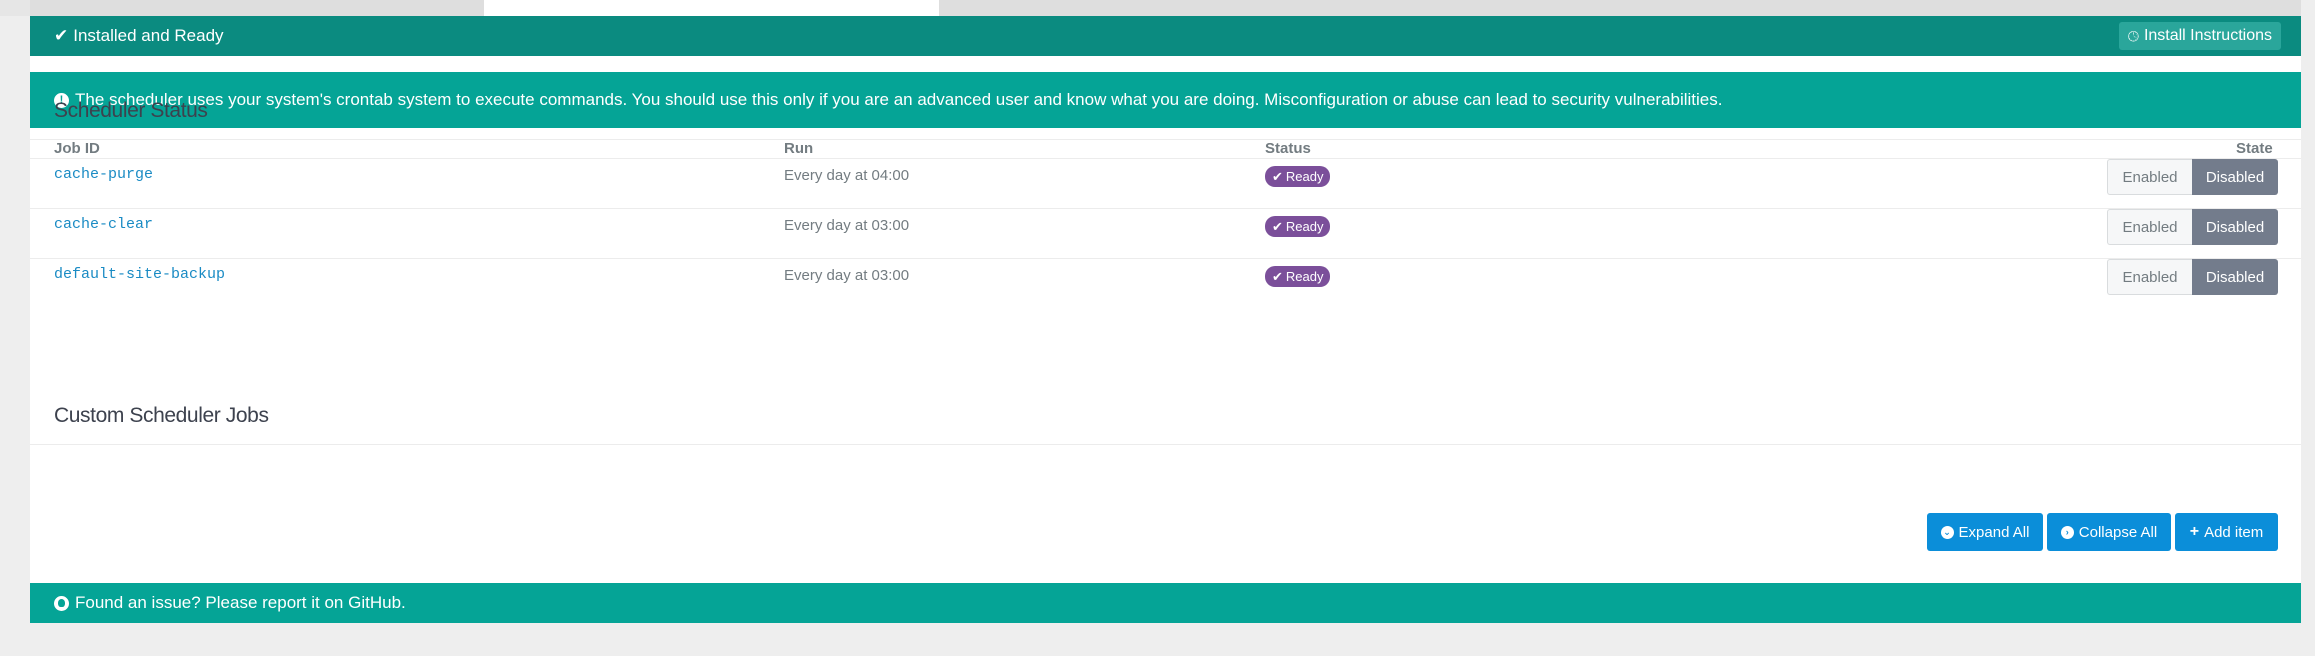  Describe the element at coordinates (139, 274) in the screenshot. I see `job-id-link: default-site-backup` at that location.